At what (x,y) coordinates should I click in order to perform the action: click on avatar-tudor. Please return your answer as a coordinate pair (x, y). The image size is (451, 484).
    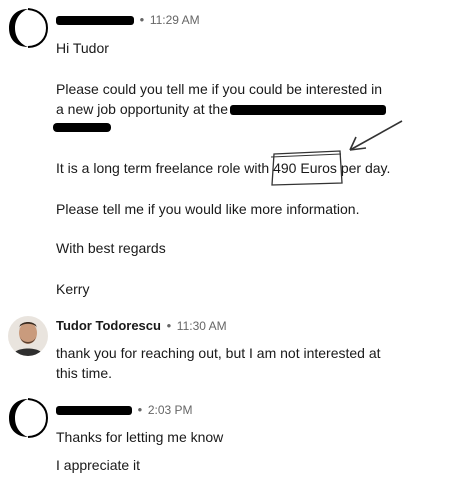
    Looking at the image, I should click on (28, 336).